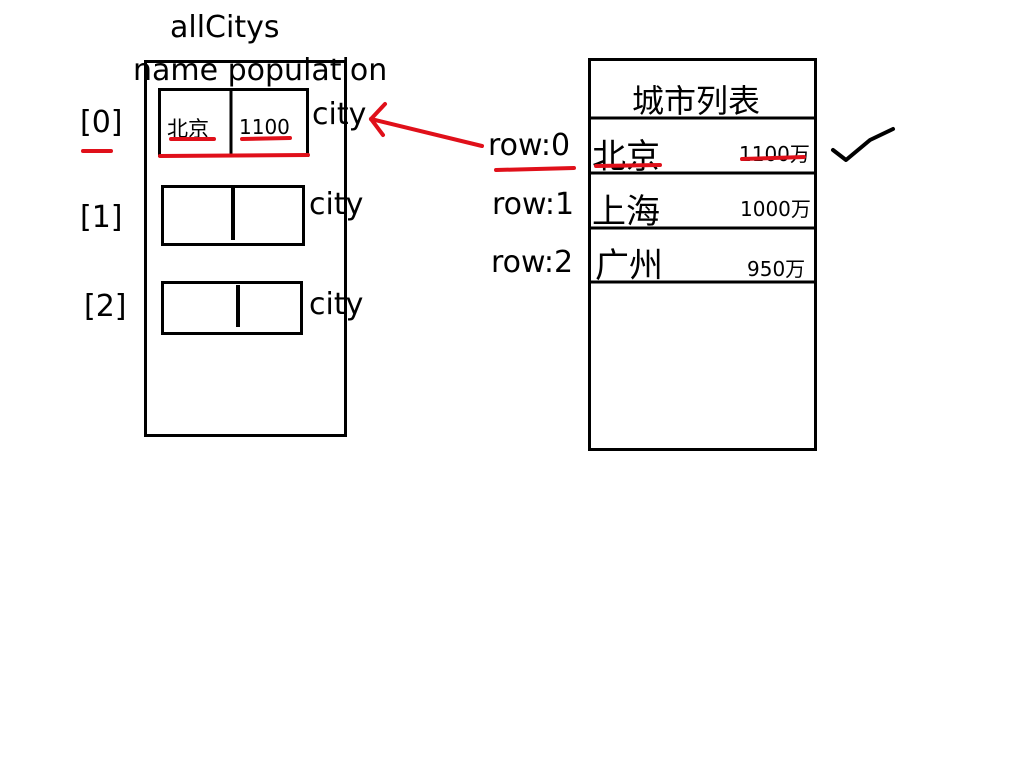 This screenshot has width=1024, height=768. I want to click on city-item-0-label: city, so click(339, 114).